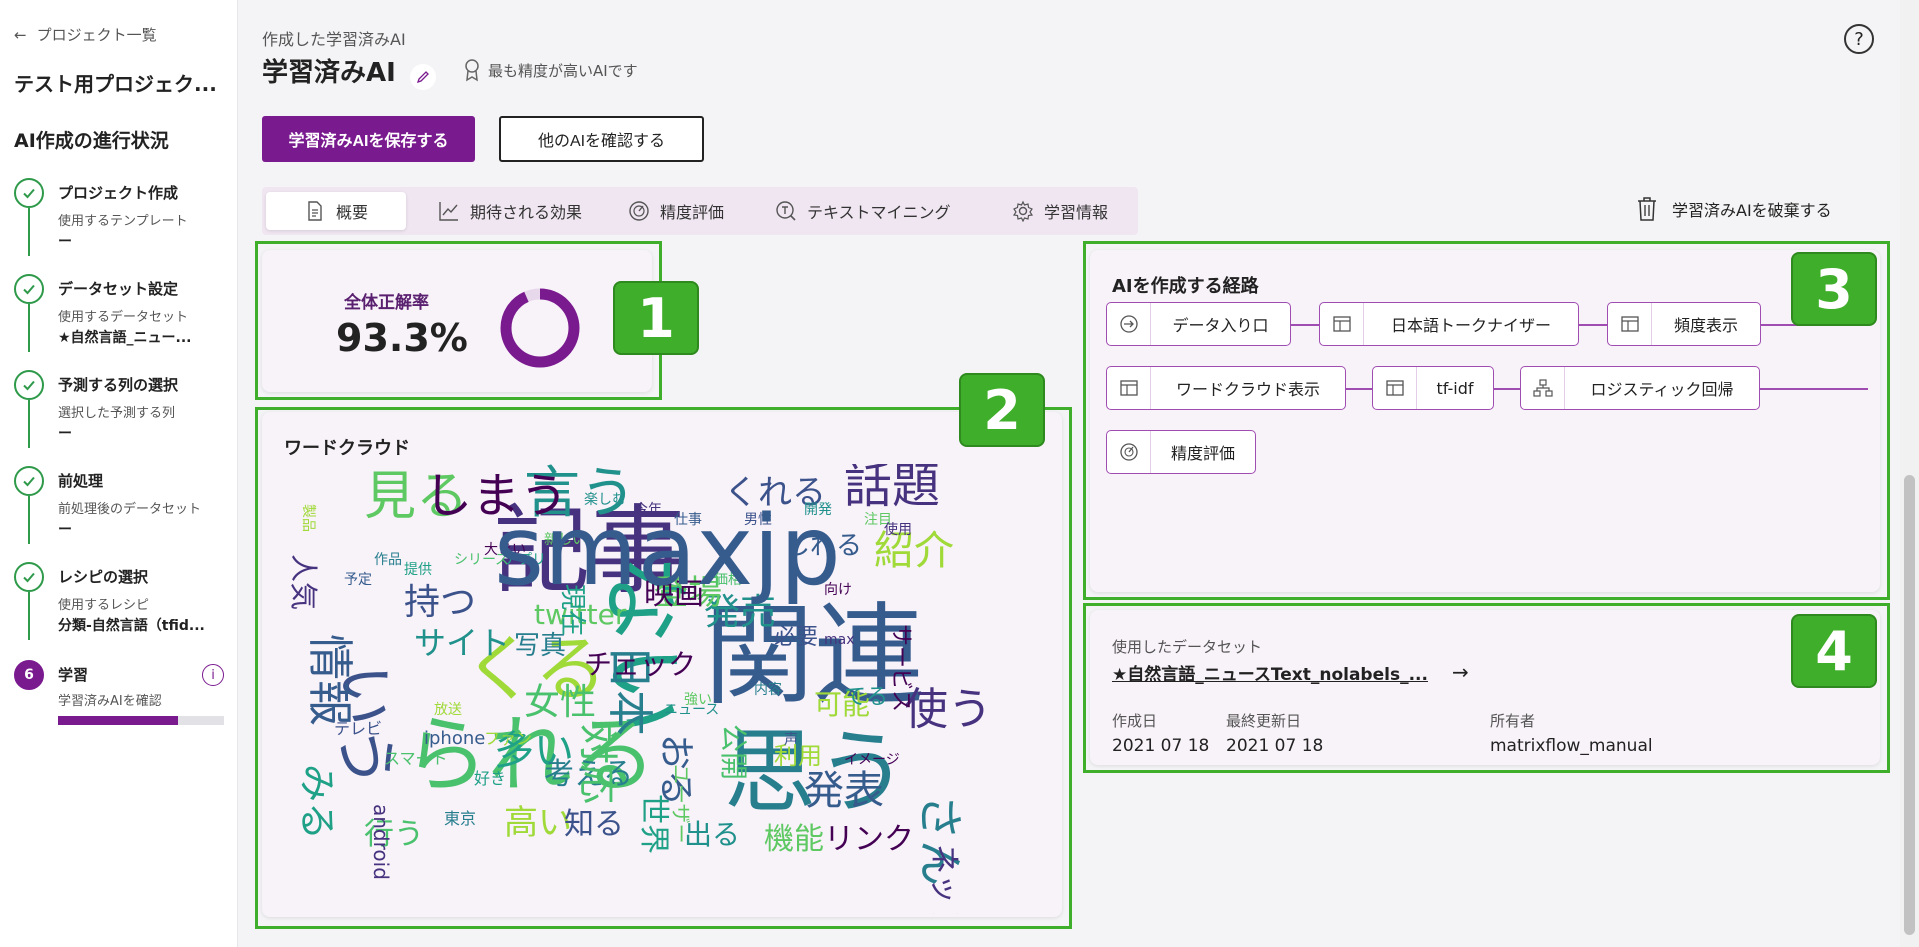 This screenshot has height=947, width=1919. What do you see at coordinates (943, 879) in the screenshot?
I see `wordcloud-word: ネット` at bounding box center [943, 879].